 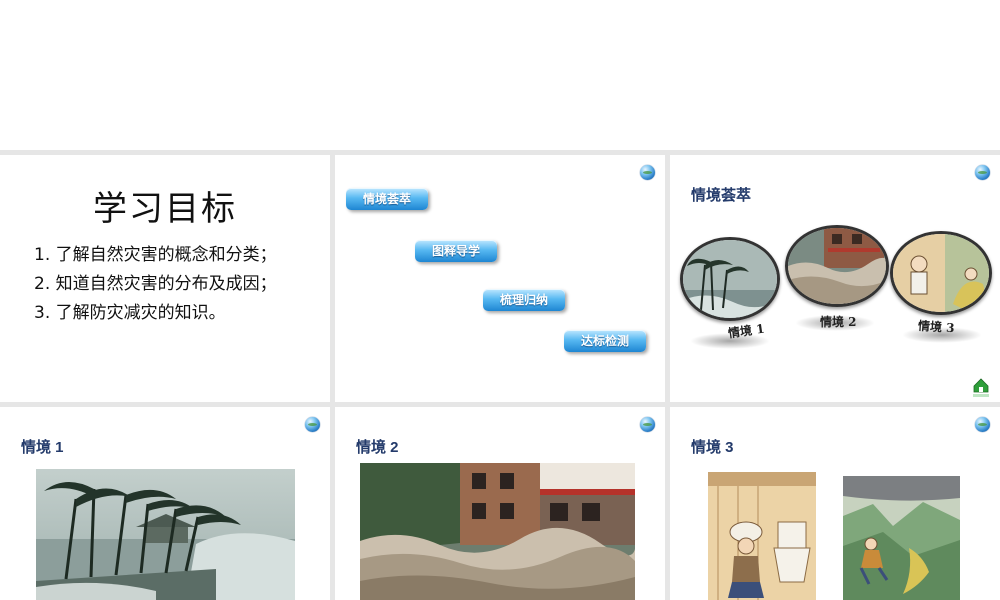 What do you see at coordinates (497, 531) in the screenshot?
I see `flood-photo` at bounding box center [497, 531].